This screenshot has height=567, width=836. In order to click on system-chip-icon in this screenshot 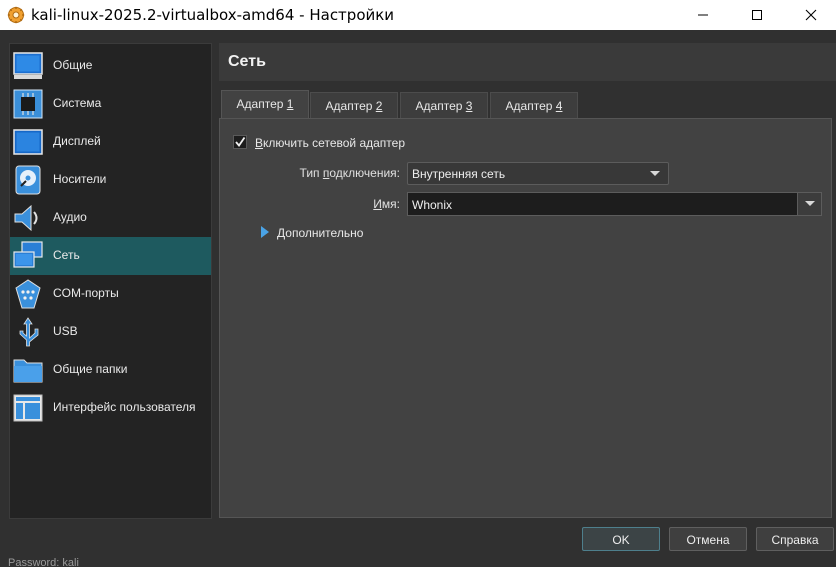, I will do `click(28, 104)`.